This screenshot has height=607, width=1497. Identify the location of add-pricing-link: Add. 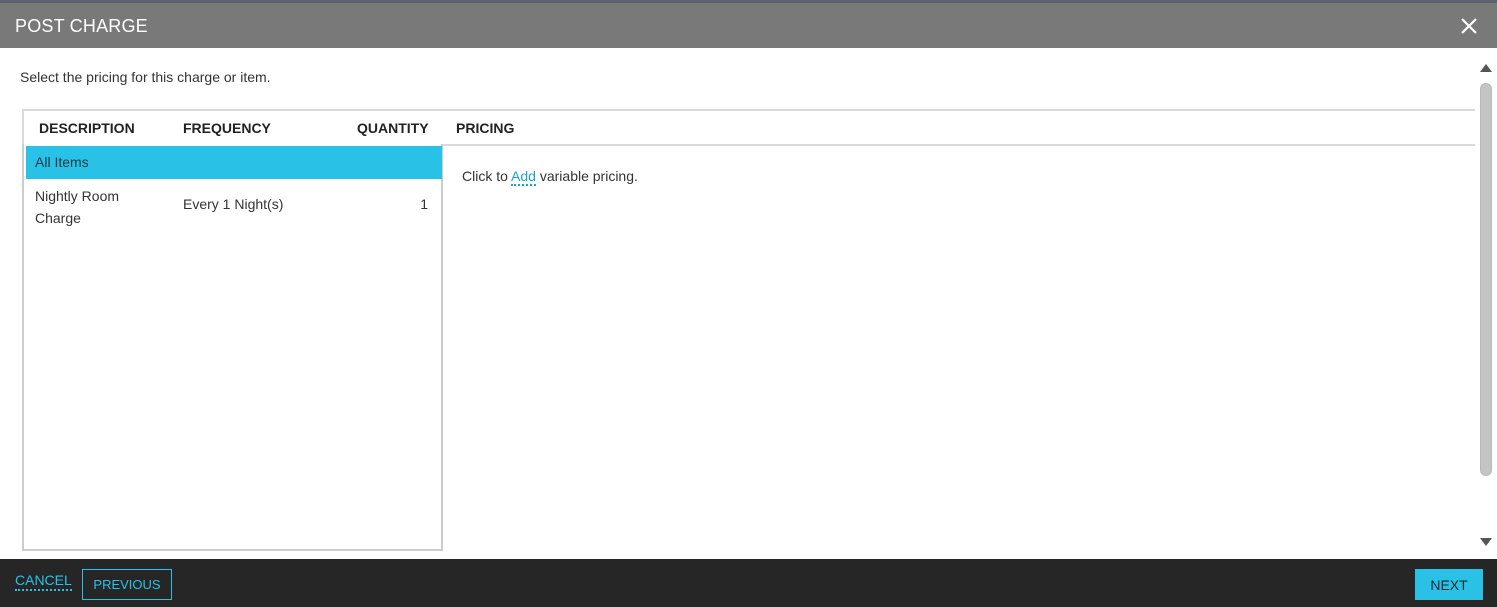
(523, 177).